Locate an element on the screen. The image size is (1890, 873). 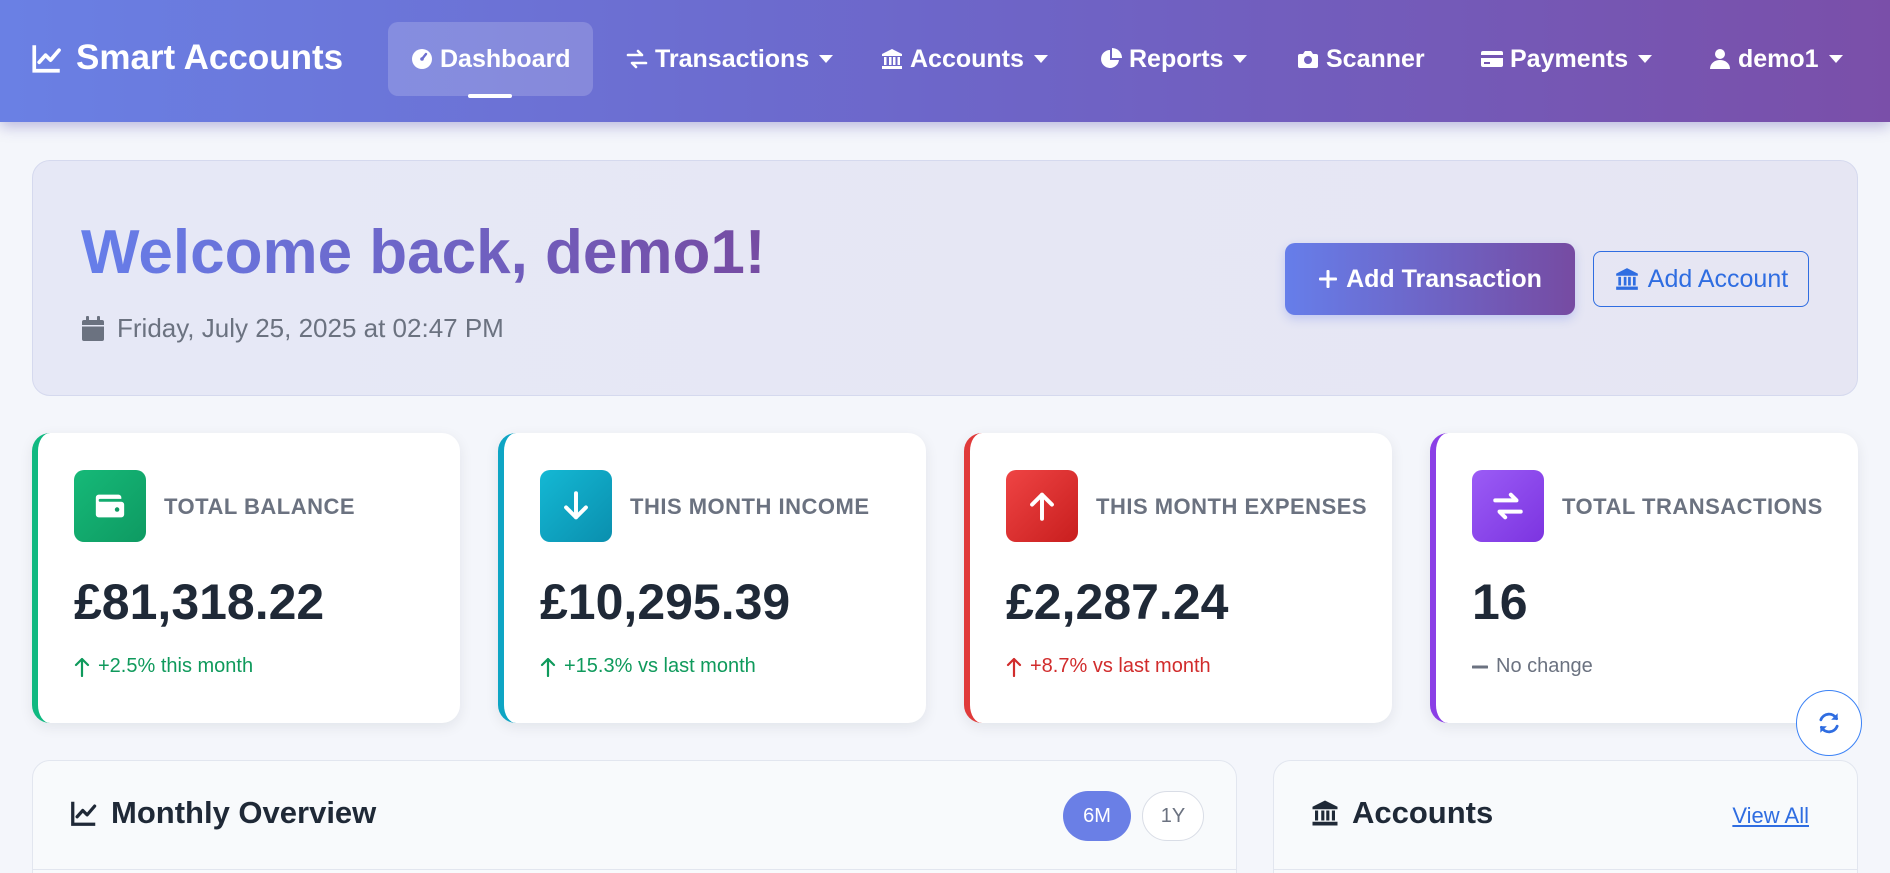
nav-username: demo1 is located at coordinates (1778, 58).